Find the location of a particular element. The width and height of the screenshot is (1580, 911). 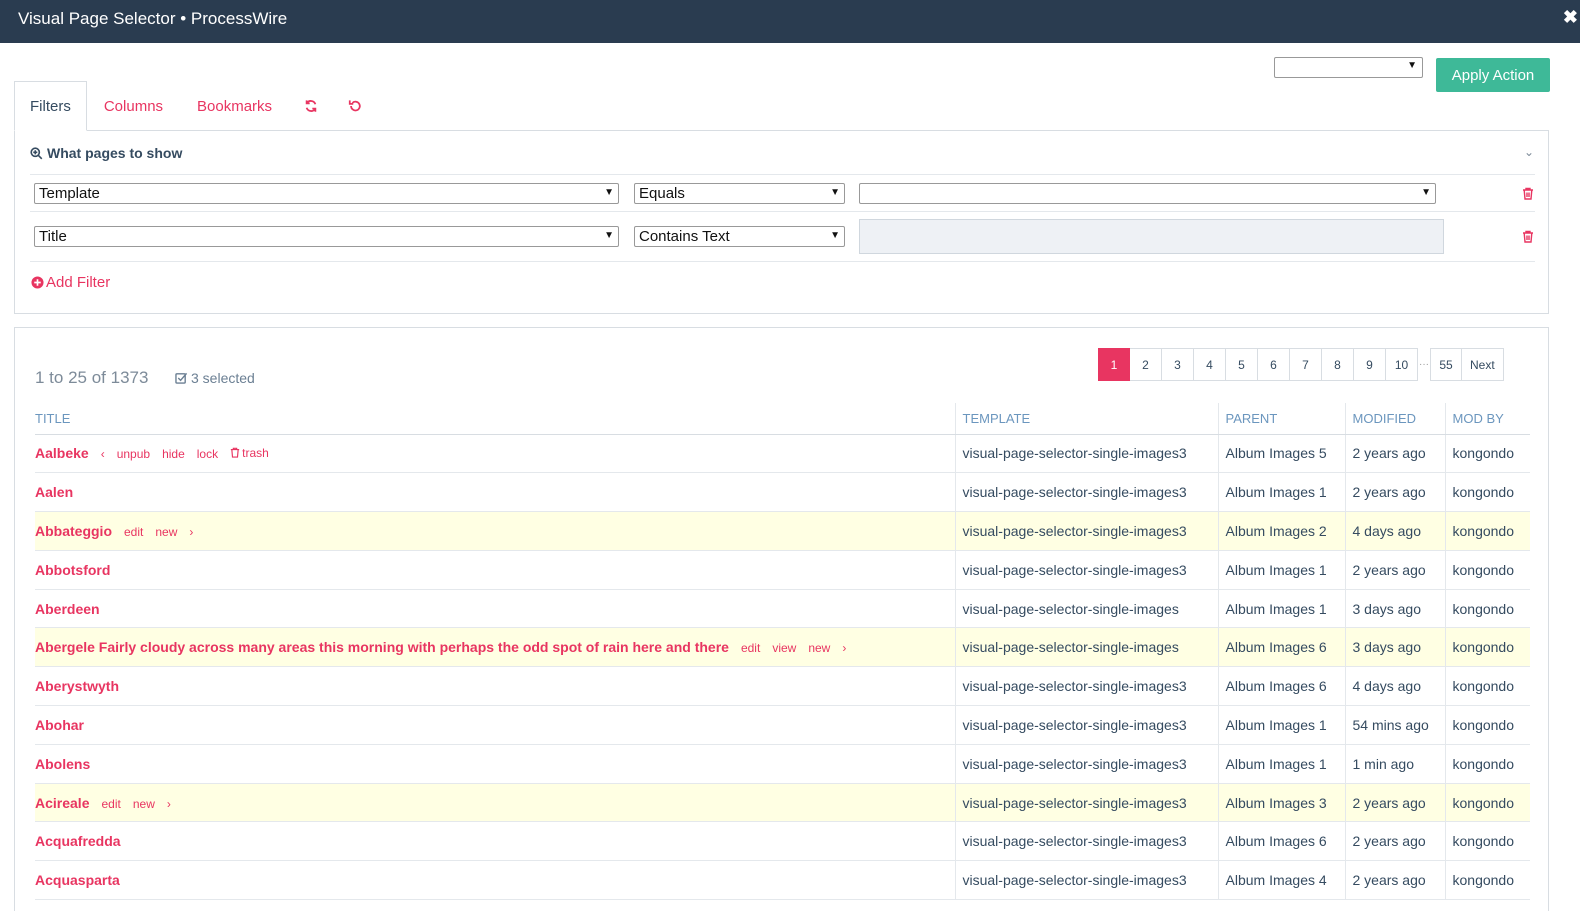

page-link: 9 is located at coordinates (1370, 364).